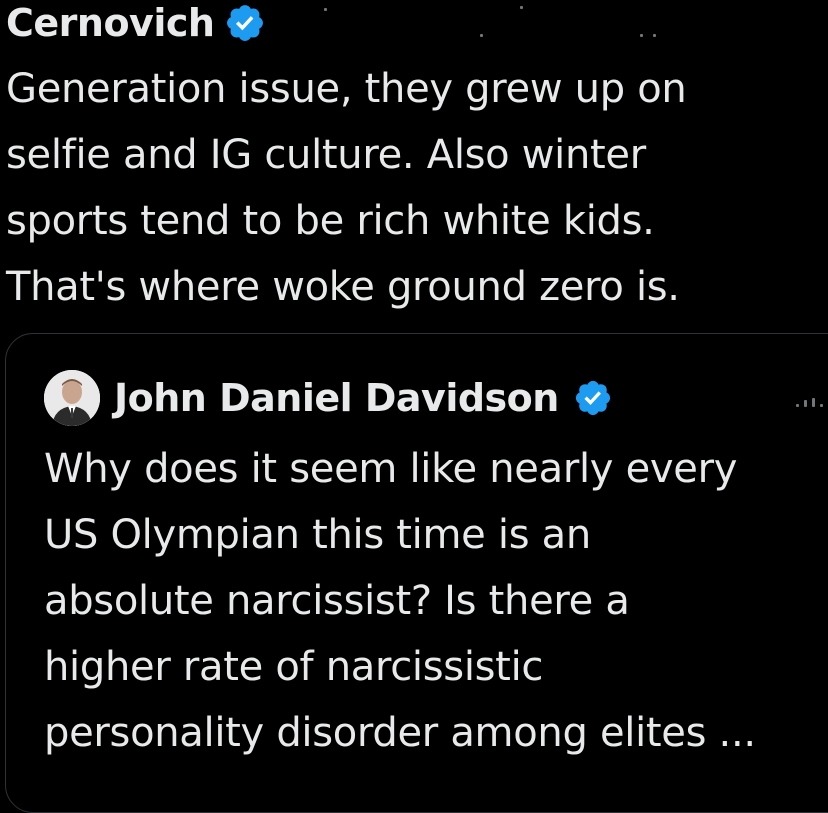 The width and height of the screenshot is (828, 813). What do you see at coordinates (336, 398) in the screenshot?
I see `quoted-author-name: John Daniel Davidson` at bounding box center [336, 398].